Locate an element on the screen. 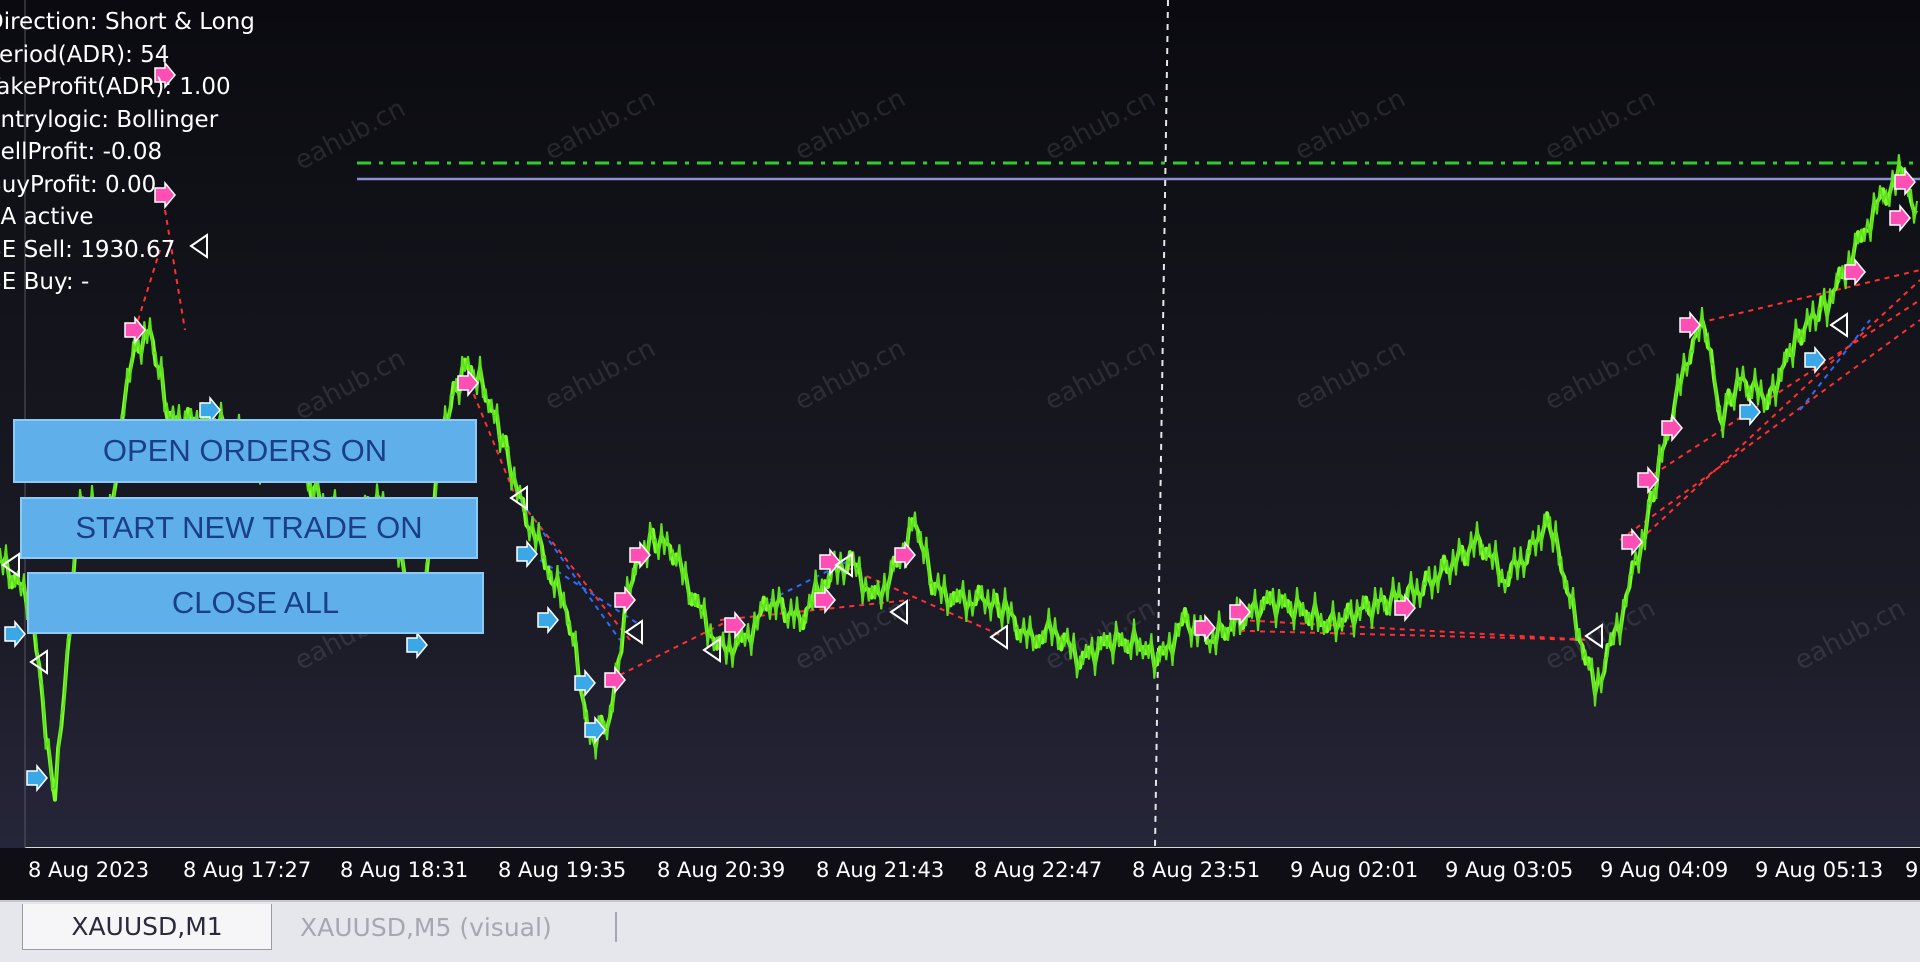 This screenshot has height=962, width=1920. time-axis-label: 8 Aug 20:39 is located at coordinates (721, 870).